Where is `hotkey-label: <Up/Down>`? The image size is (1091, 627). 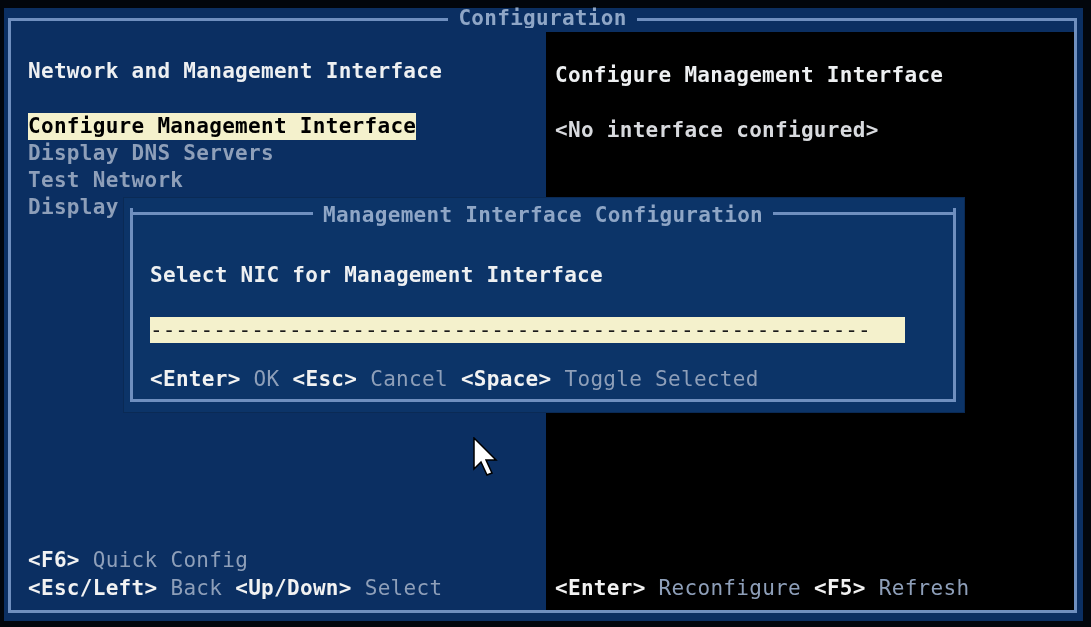 hotkey-label: <Up/Down> is located at coordinates (293, 588).